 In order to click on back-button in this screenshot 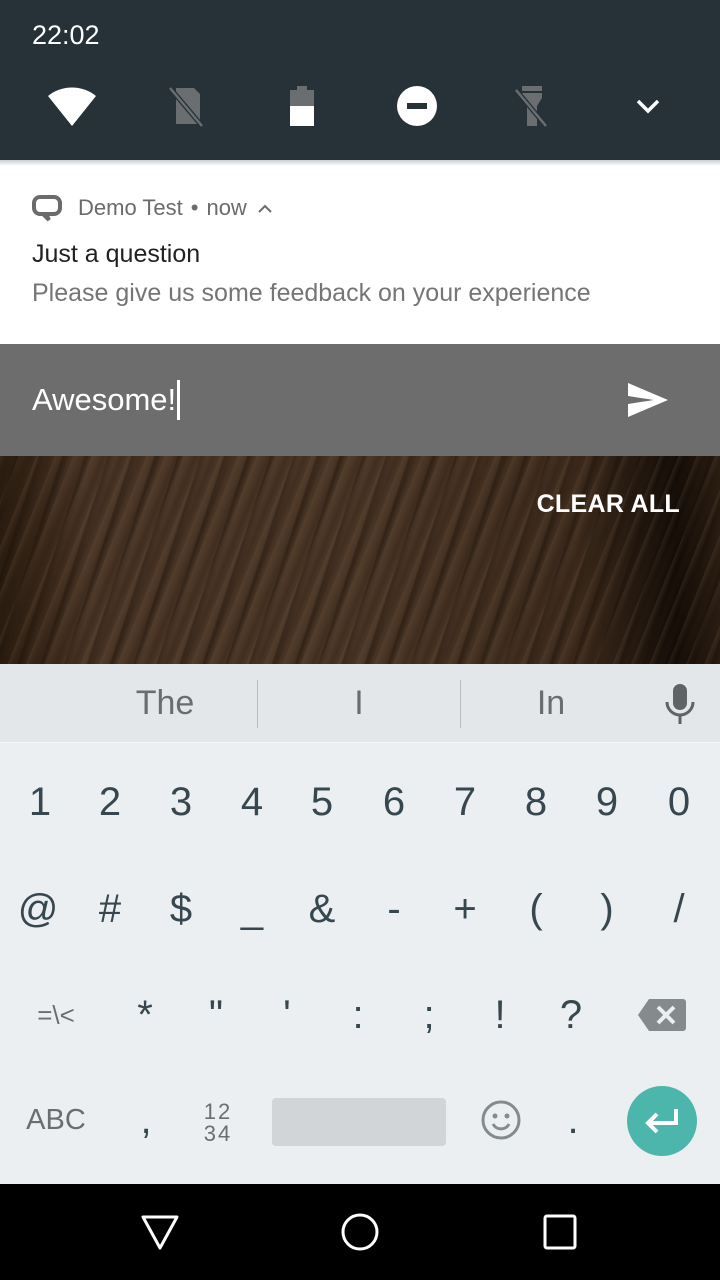, I will do `click(160, 1232)`.